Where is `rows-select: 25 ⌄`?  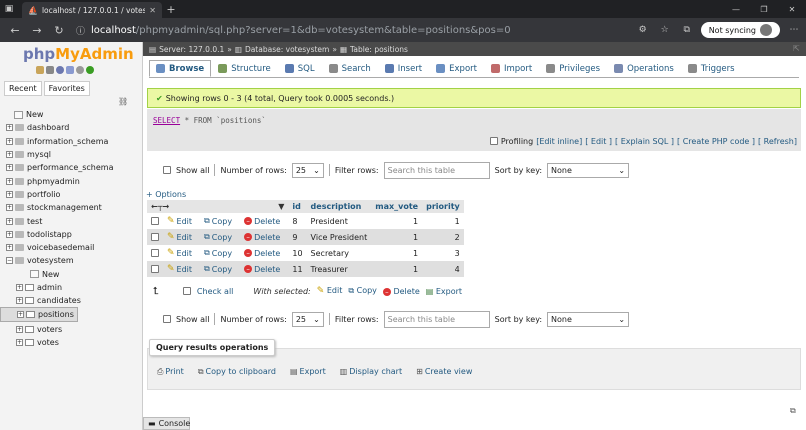
rows-select: 25 ⌄ is located at coordinates (307, 170).